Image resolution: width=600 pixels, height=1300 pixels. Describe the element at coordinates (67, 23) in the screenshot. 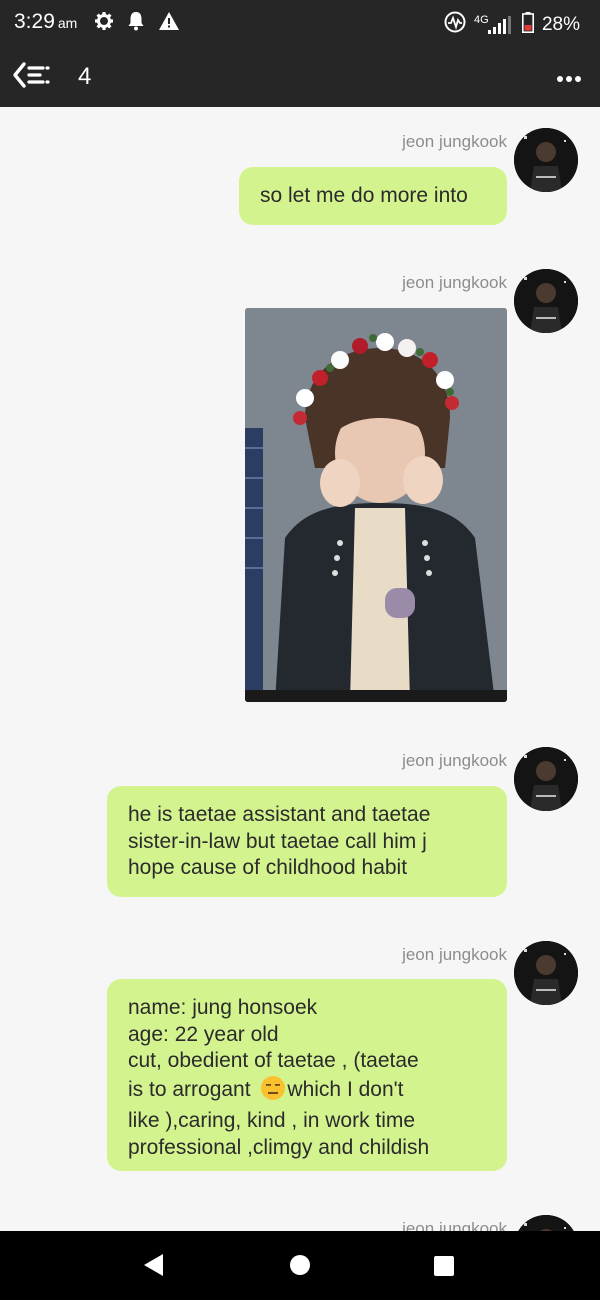

I see `status-ampm: am` at that location.